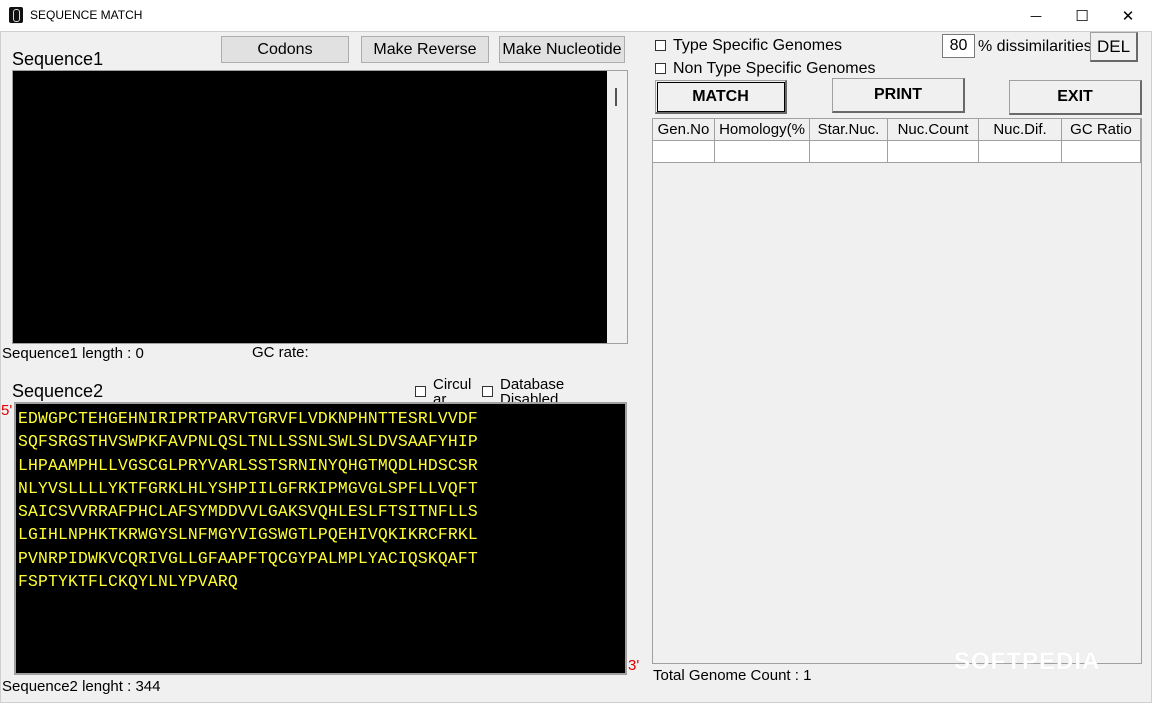 This screenshot has height=703, width=1152. I want to click on maximize-icon: ☐, so click(1082, 15).